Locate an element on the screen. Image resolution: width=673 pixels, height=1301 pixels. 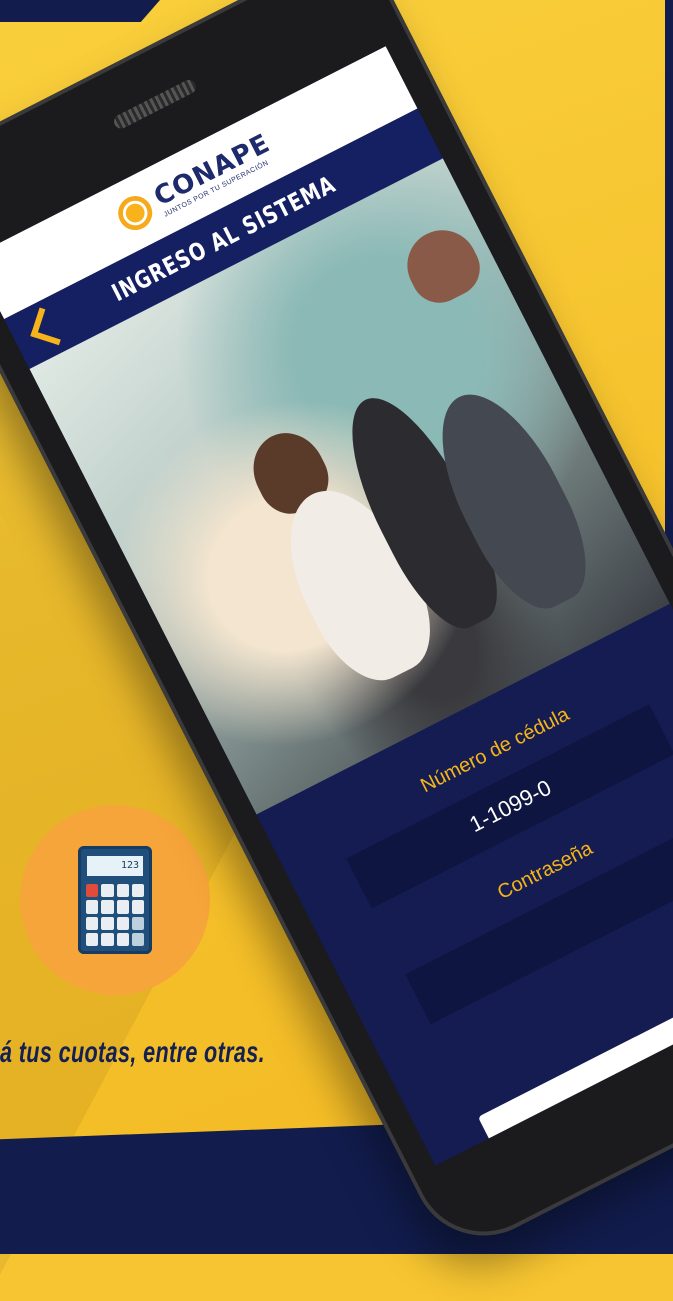
top-corner-band is located at coordinates (80, 11).